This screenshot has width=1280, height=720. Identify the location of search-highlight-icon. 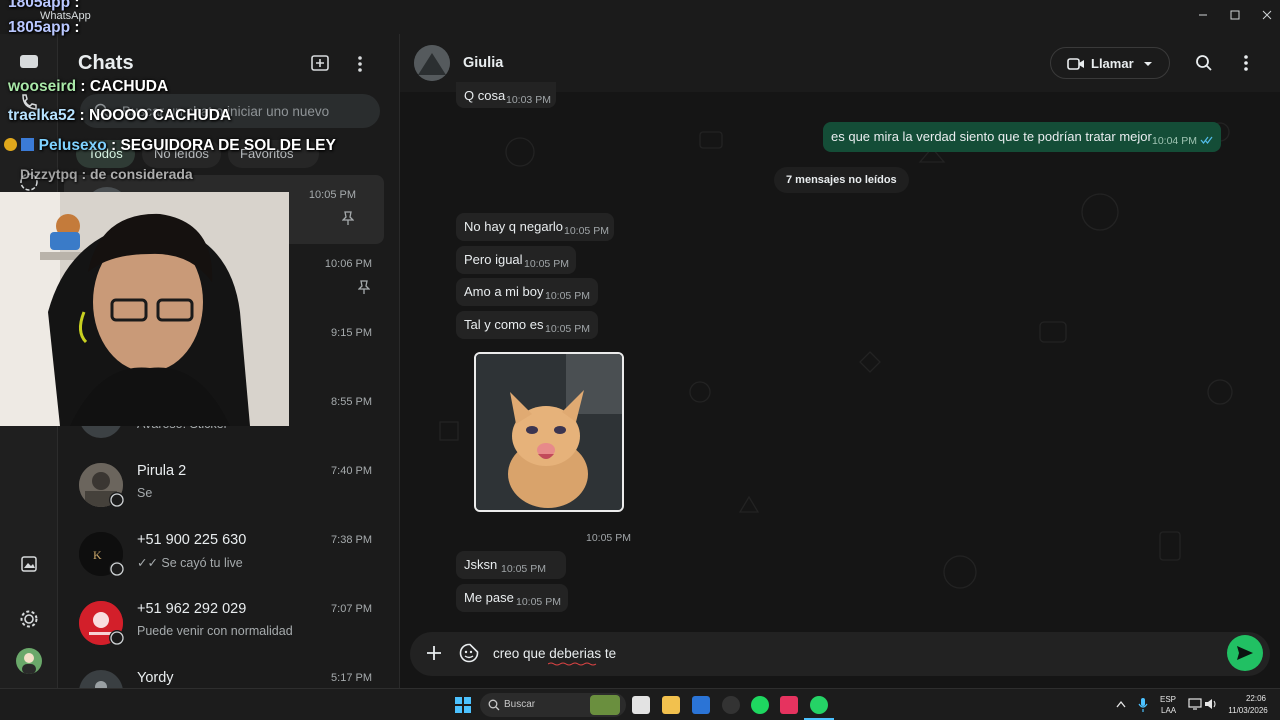
(605, 705).